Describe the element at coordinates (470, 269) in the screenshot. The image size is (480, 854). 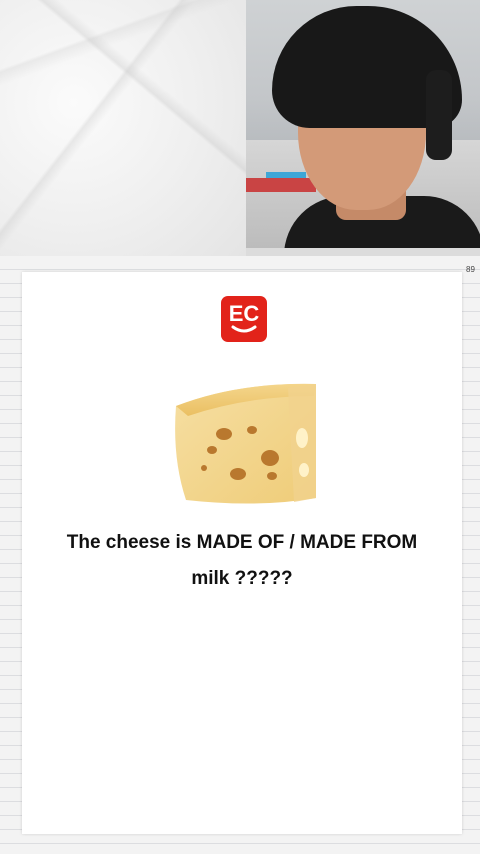
I see `page-number: 89` at that location.